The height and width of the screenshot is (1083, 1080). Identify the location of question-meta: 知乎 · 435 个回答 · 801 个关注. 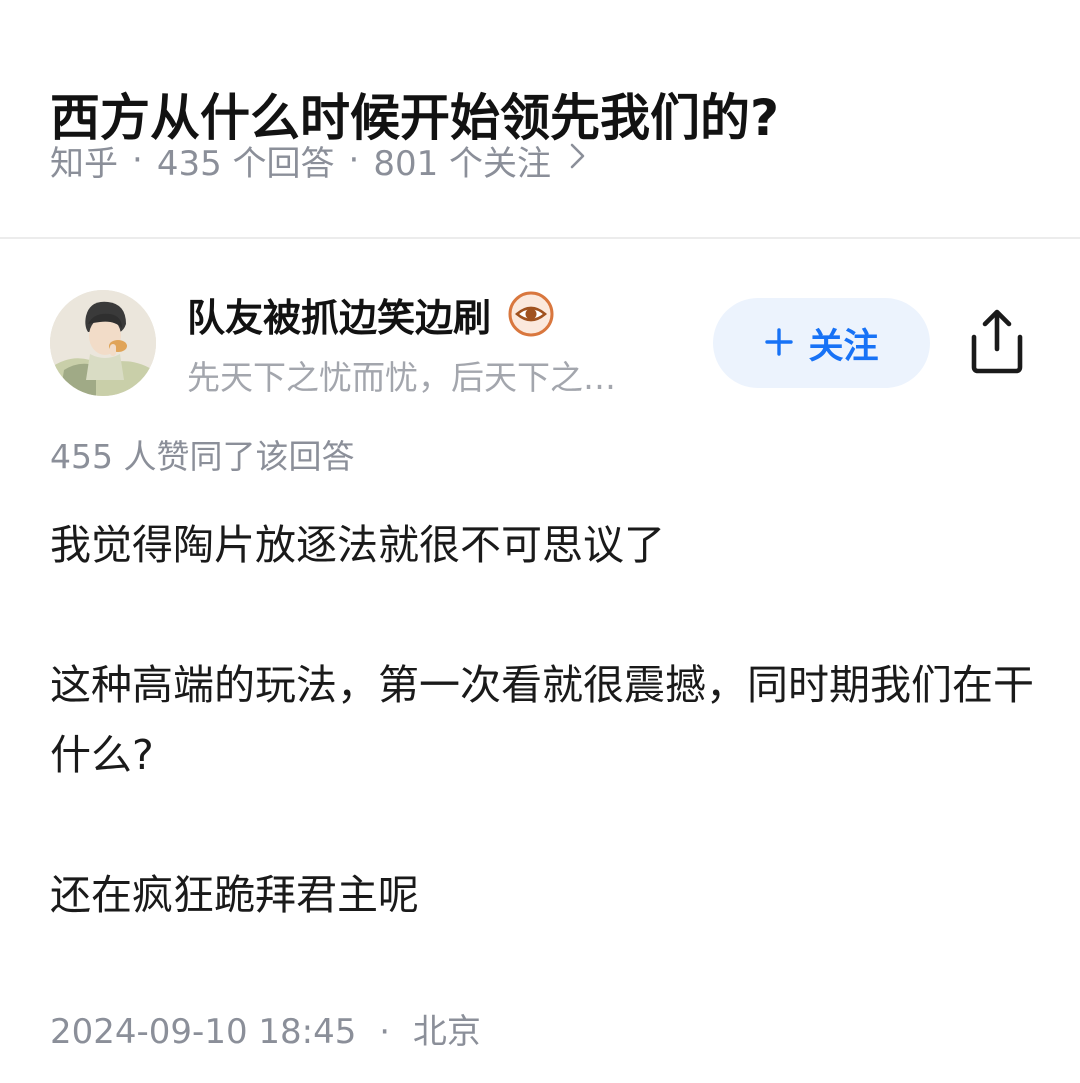
(318, 160).